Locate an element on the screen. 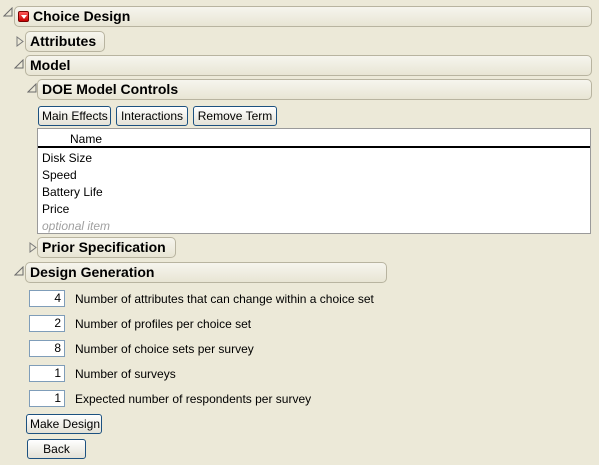 This screenshot has width=599, height=465. optional-item-placeholder: optional item is located at coordinates (76, 226).